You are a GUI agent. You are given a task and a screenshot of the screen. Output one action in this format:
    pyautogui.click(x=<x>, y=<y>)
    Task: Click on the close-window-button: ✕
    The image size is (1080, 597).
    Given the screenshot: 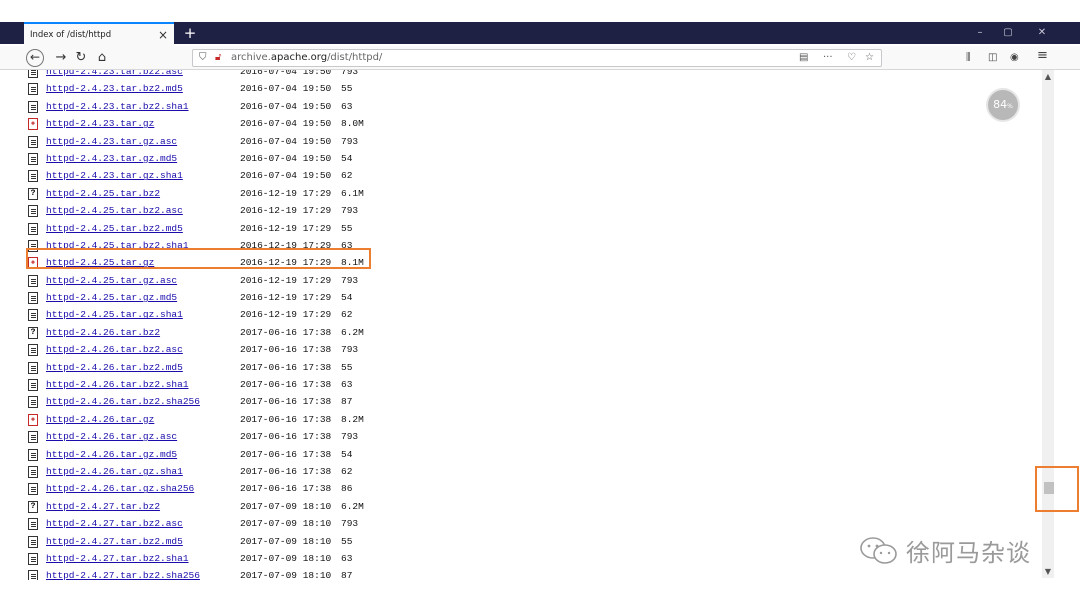 What is the action you would take?
    pyautogui.click(x=1042, y=33)
    